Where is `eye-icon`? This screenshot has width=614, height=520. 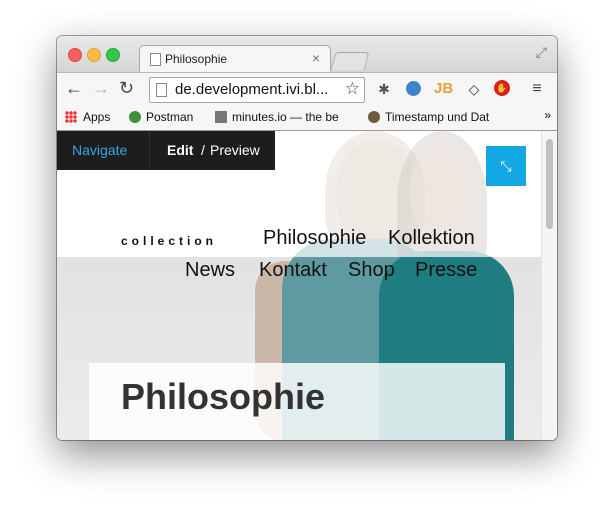 eye-icon is located at coordinates (374, 117).